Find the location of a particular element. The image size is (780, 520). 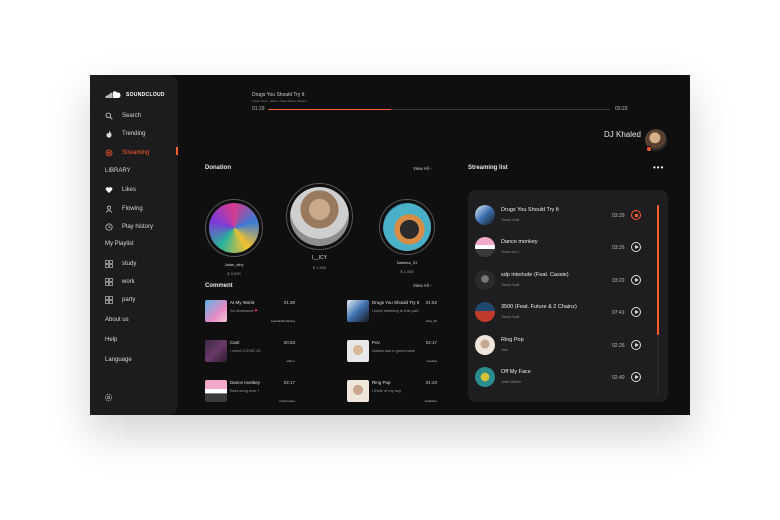

gear-icon is located at coordinates (109, 153).